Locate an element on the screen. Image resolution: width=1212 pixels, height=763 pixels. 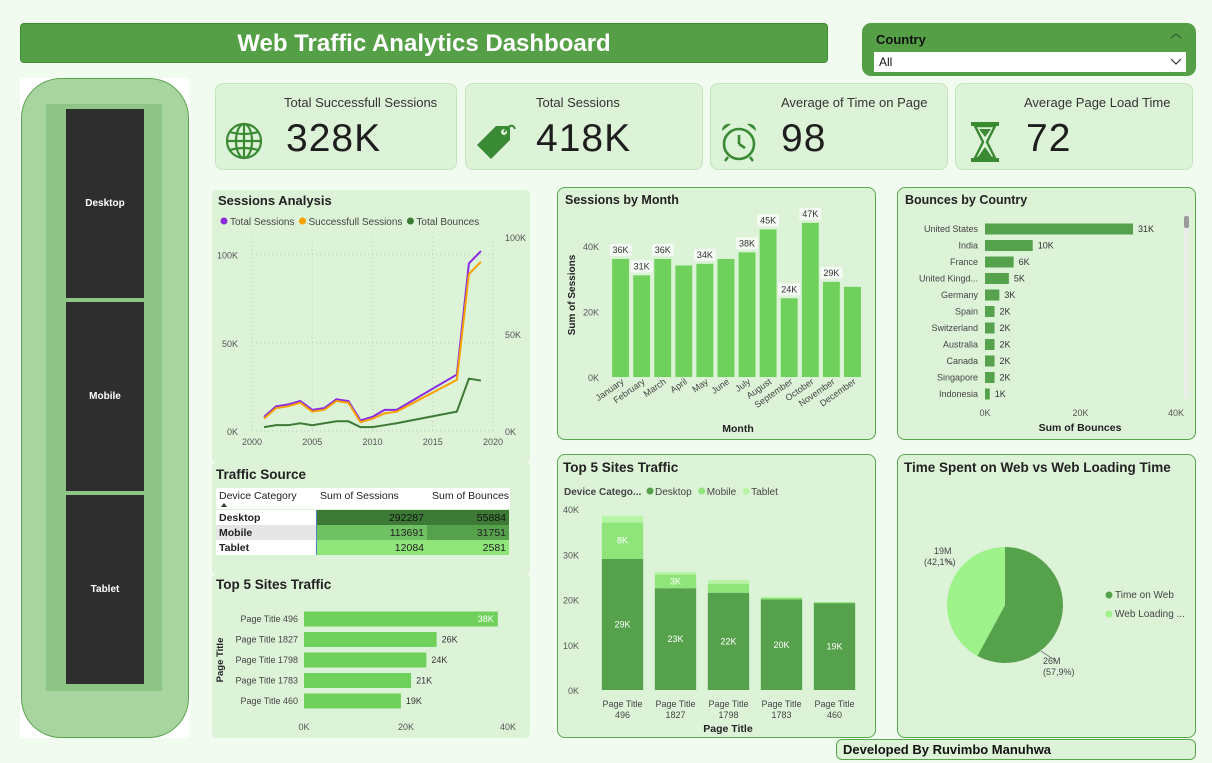
table-row: Tablet 12084 2581 is located at coordinates (362, 547).